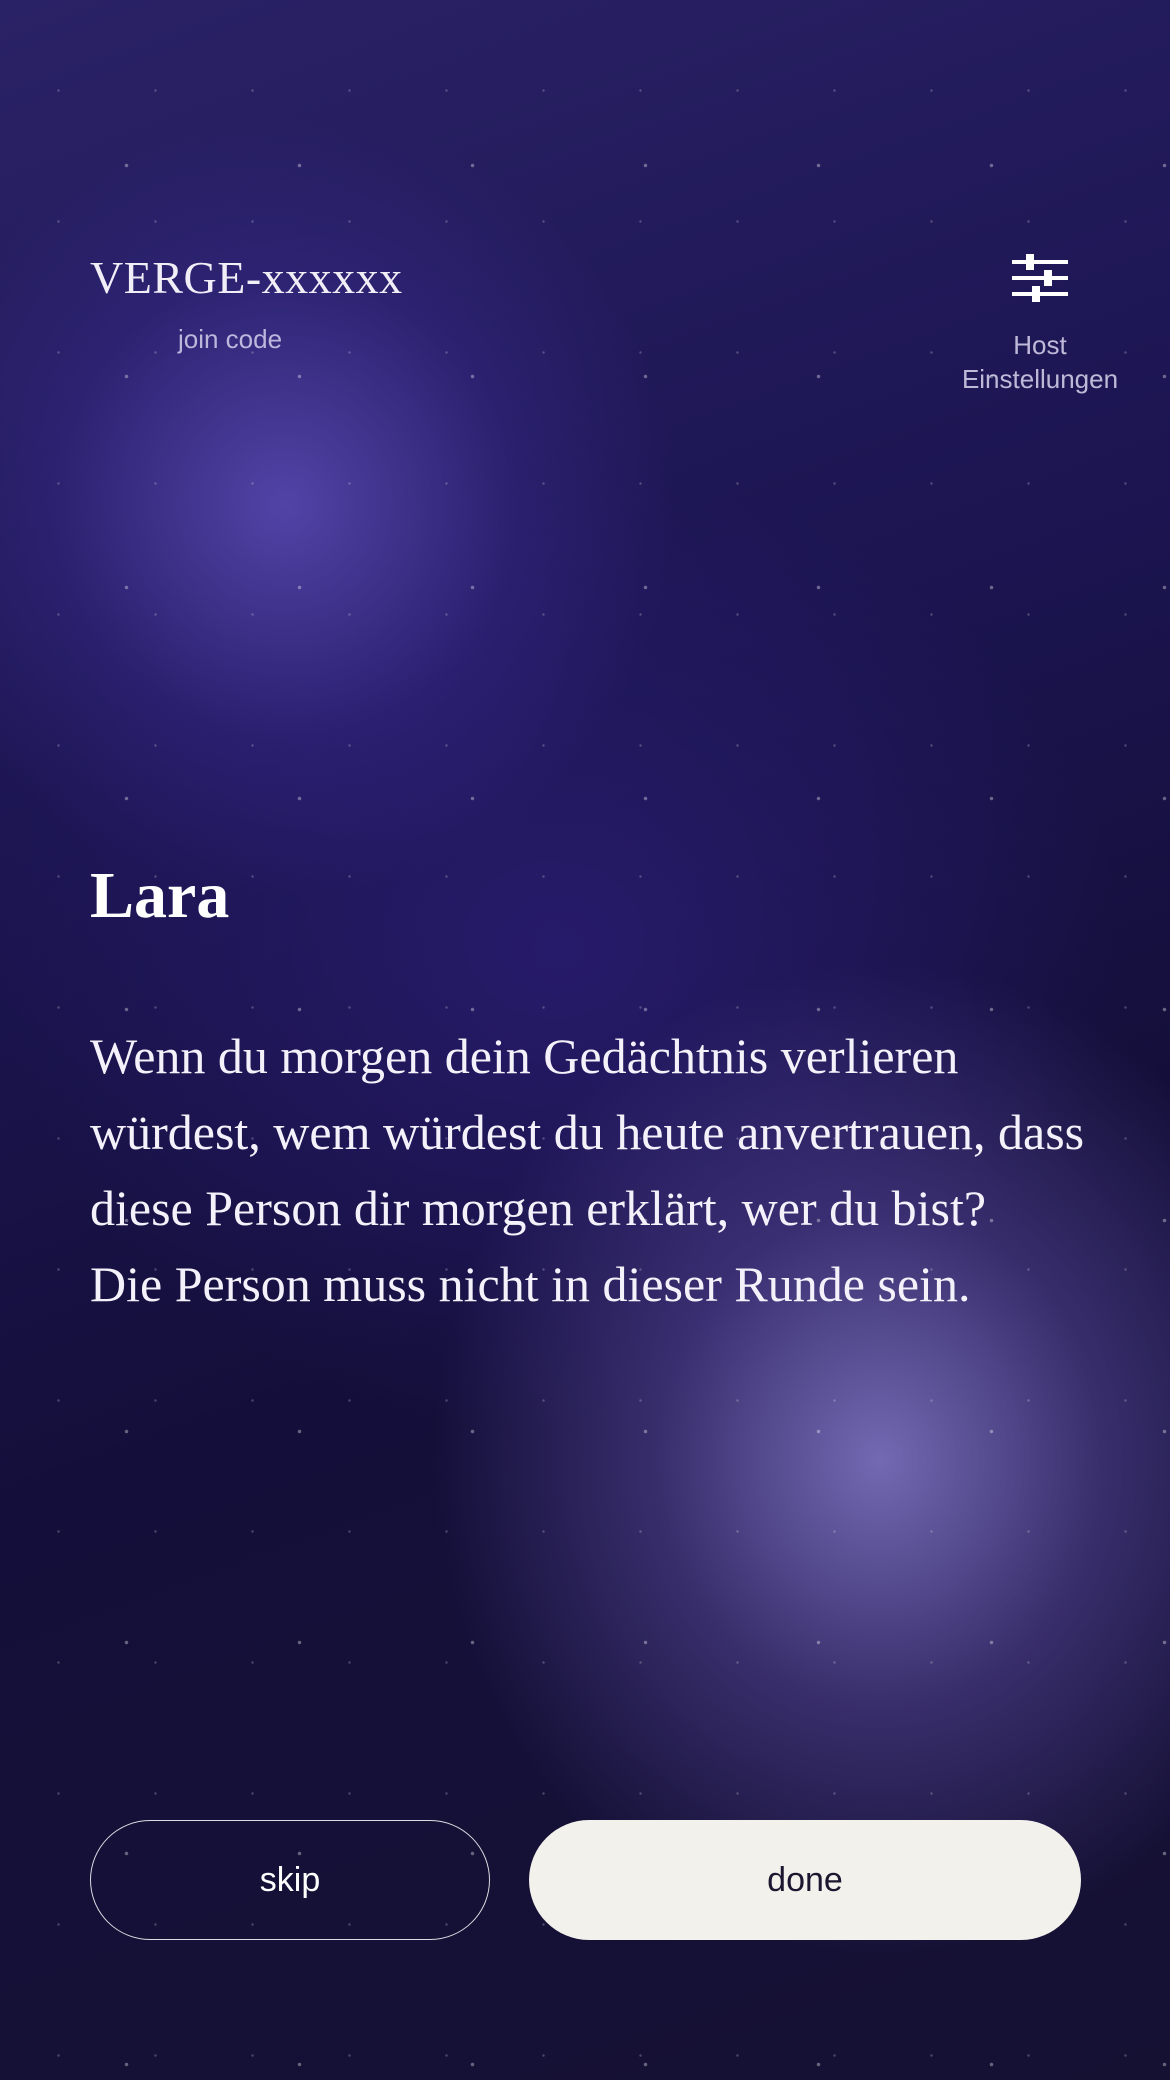 The width and height of the screenshot is (1170, 2080). I want to click on sliders-icon, so click(1040, 278).